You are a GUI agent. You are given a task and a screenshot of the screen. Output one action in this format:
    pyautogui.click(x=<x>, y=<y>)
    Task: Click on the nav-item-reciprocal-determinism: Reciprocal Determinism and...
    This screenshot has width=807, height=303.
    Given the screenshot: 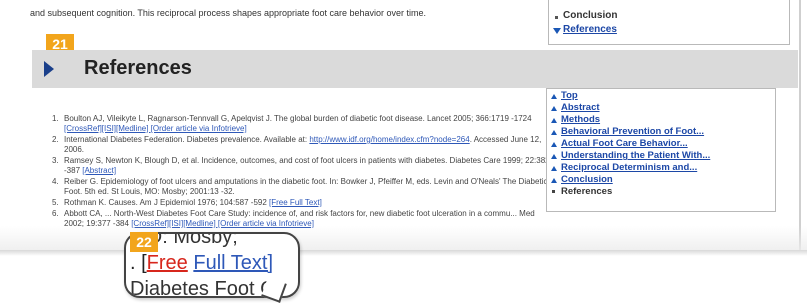 What is the action you would take?
    pyautogui.click(x=629, y=167)
    